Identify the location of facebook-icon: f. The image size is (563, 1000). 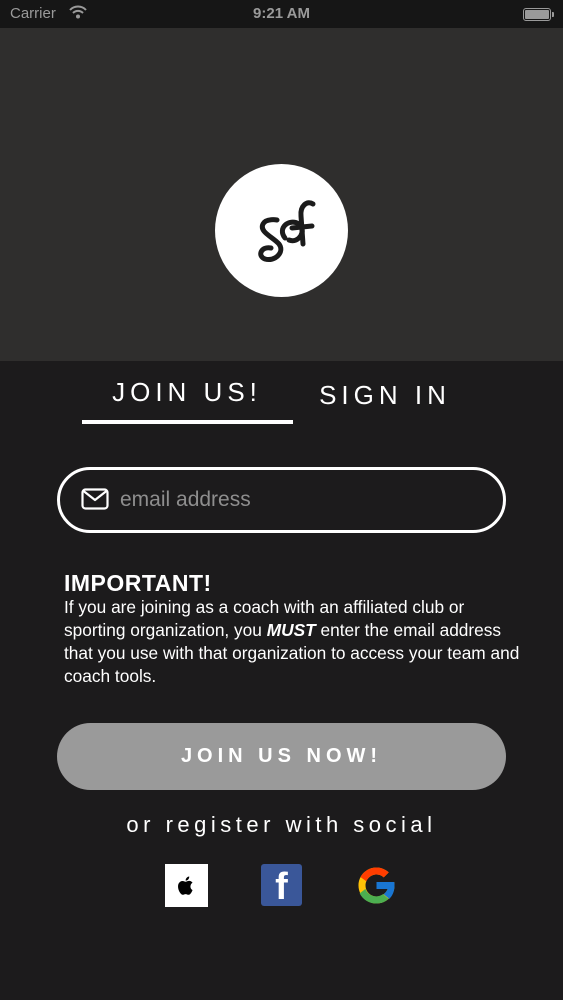
(281, 887).